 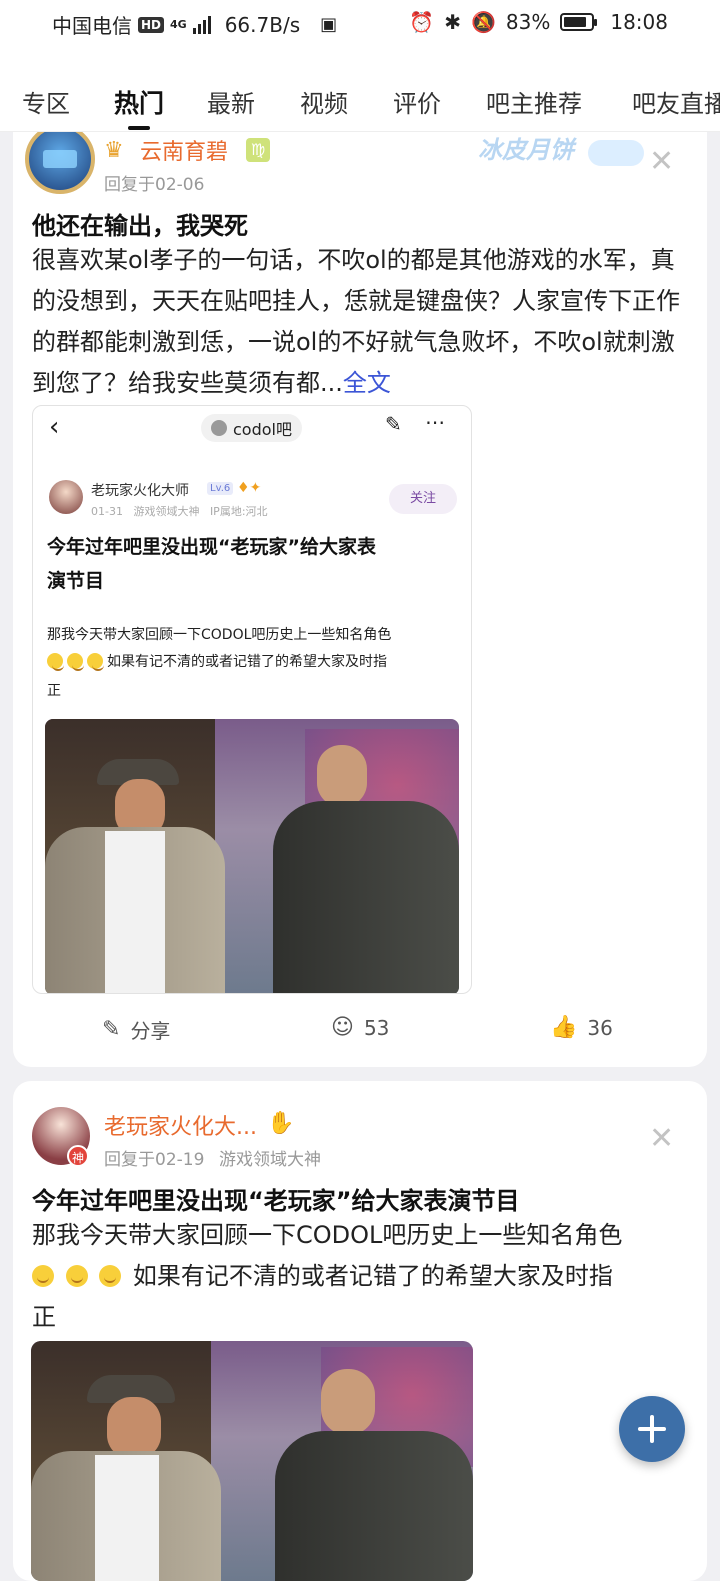 I want to click on status-right: ⏰ ✱ 🔕 83% 18:08, so click(x=538, y=22).